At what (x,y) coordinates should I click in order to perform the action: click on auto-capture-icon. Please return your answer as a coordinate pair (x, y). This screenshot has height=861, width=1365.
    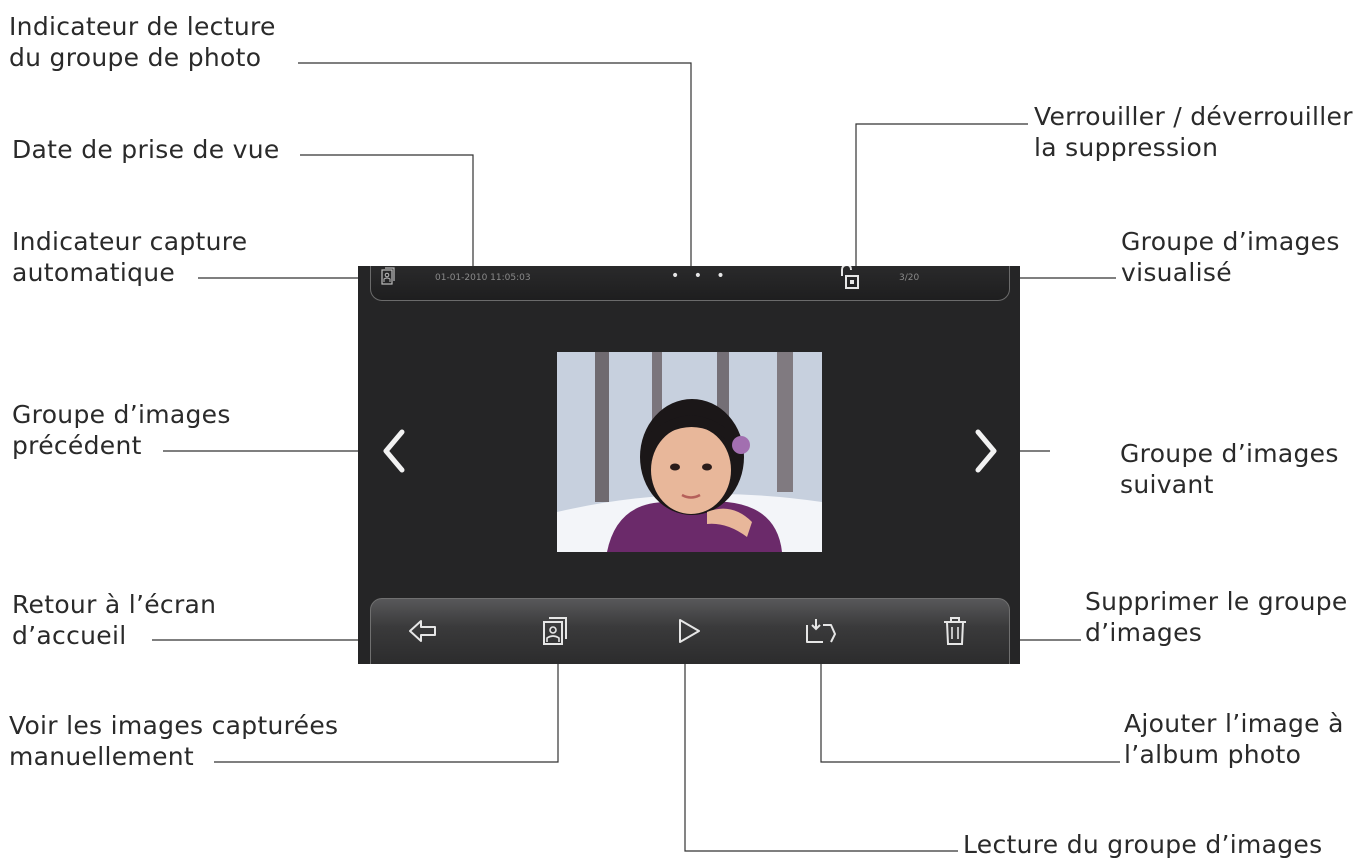
    Looking at the image, I should click on (388, 276).